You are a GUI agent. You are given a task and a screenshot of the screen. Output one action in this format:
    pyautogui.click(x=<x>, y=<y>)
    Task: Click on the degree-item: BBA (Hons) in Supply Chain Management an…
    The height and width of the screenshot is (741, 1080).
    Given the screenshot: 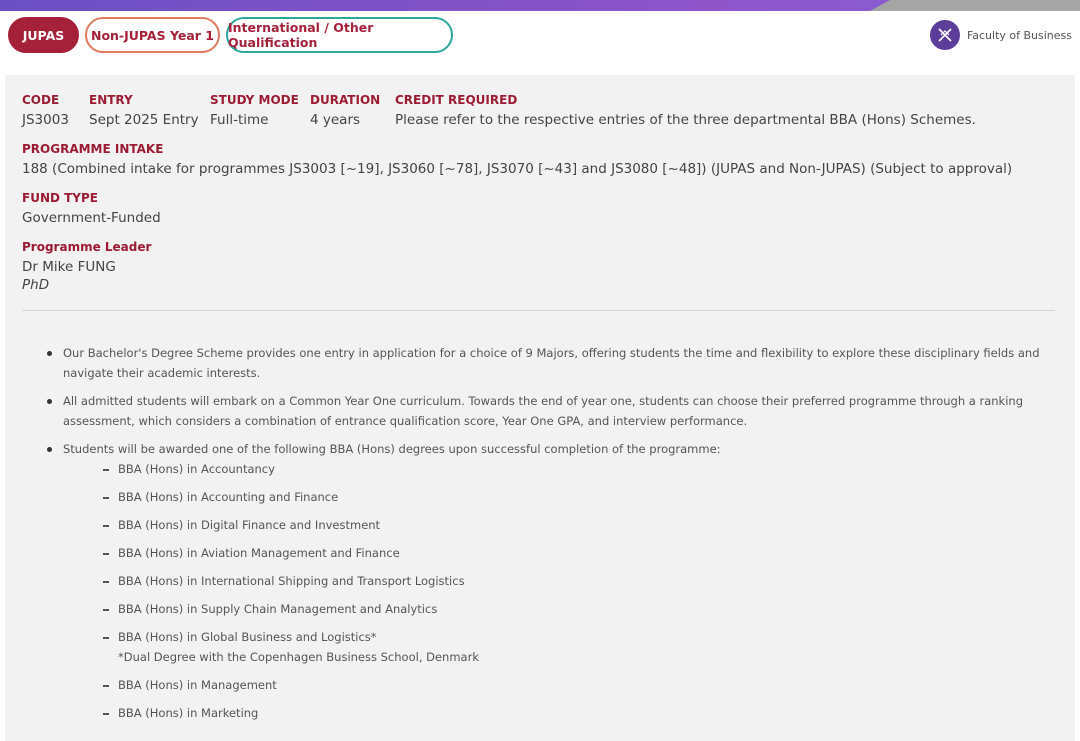 What is the action you would take?
    pyautogui.click(x=579, y=609)
    